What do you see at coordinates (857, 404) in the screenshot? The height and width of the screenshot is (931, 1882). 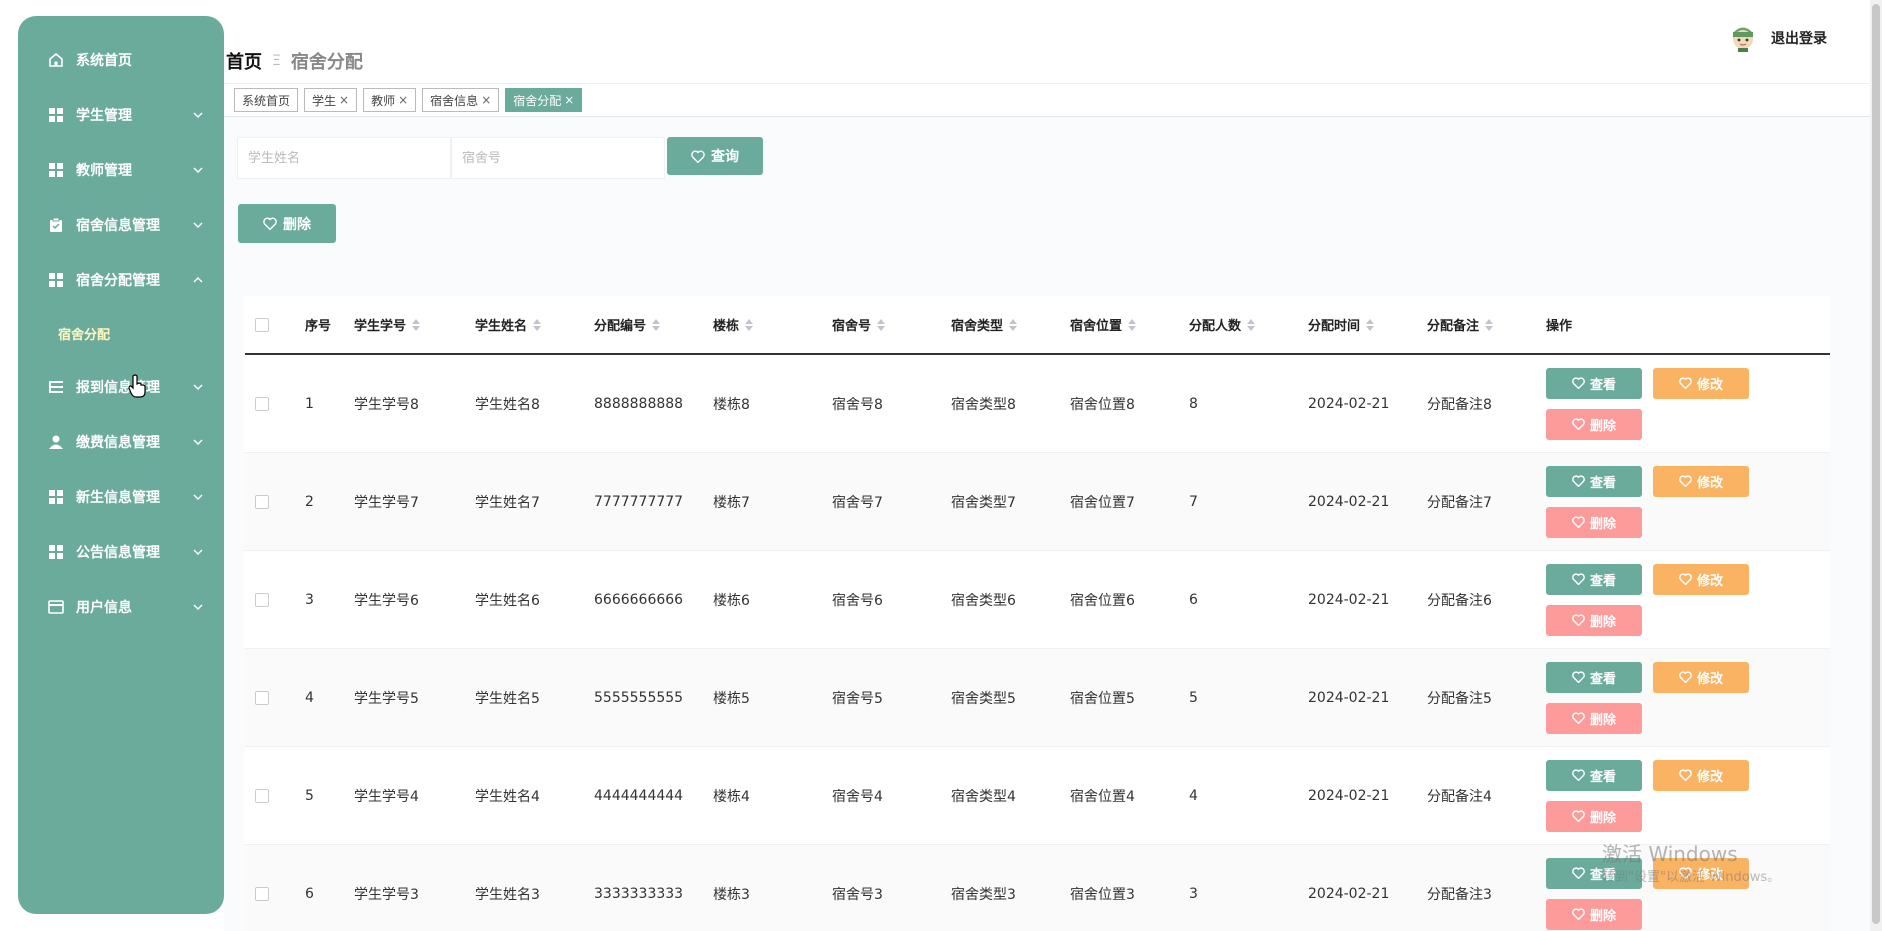 I see `cell-room: 宿舍号8` at bounding box center [857, 404].